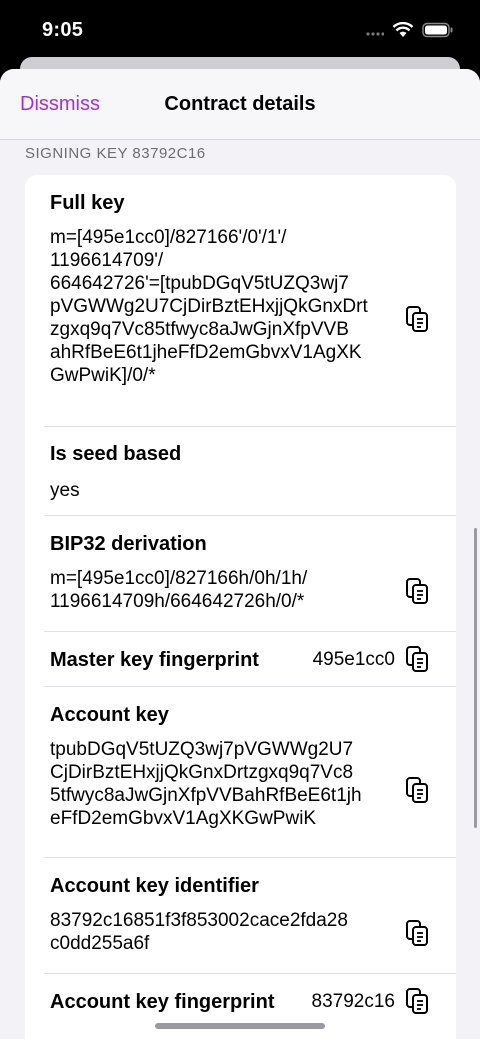  I want to click on account-identifier-label: Account key identifier, so click(154, 886).